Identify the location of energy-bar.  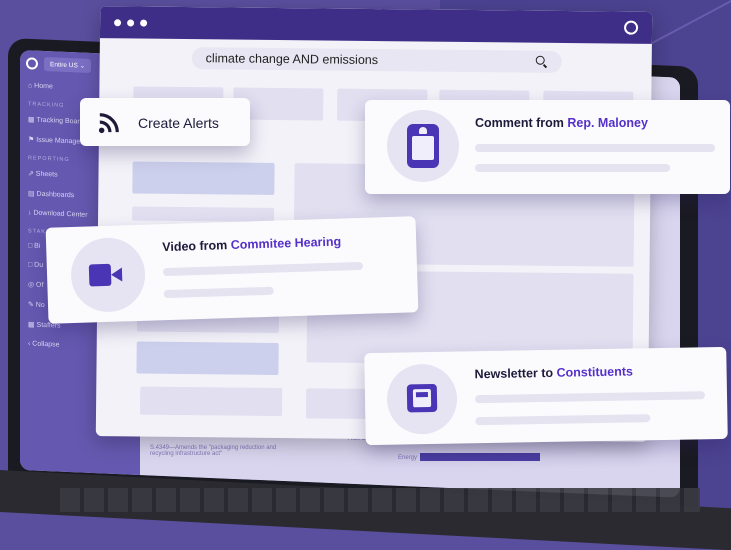
(480, 457).